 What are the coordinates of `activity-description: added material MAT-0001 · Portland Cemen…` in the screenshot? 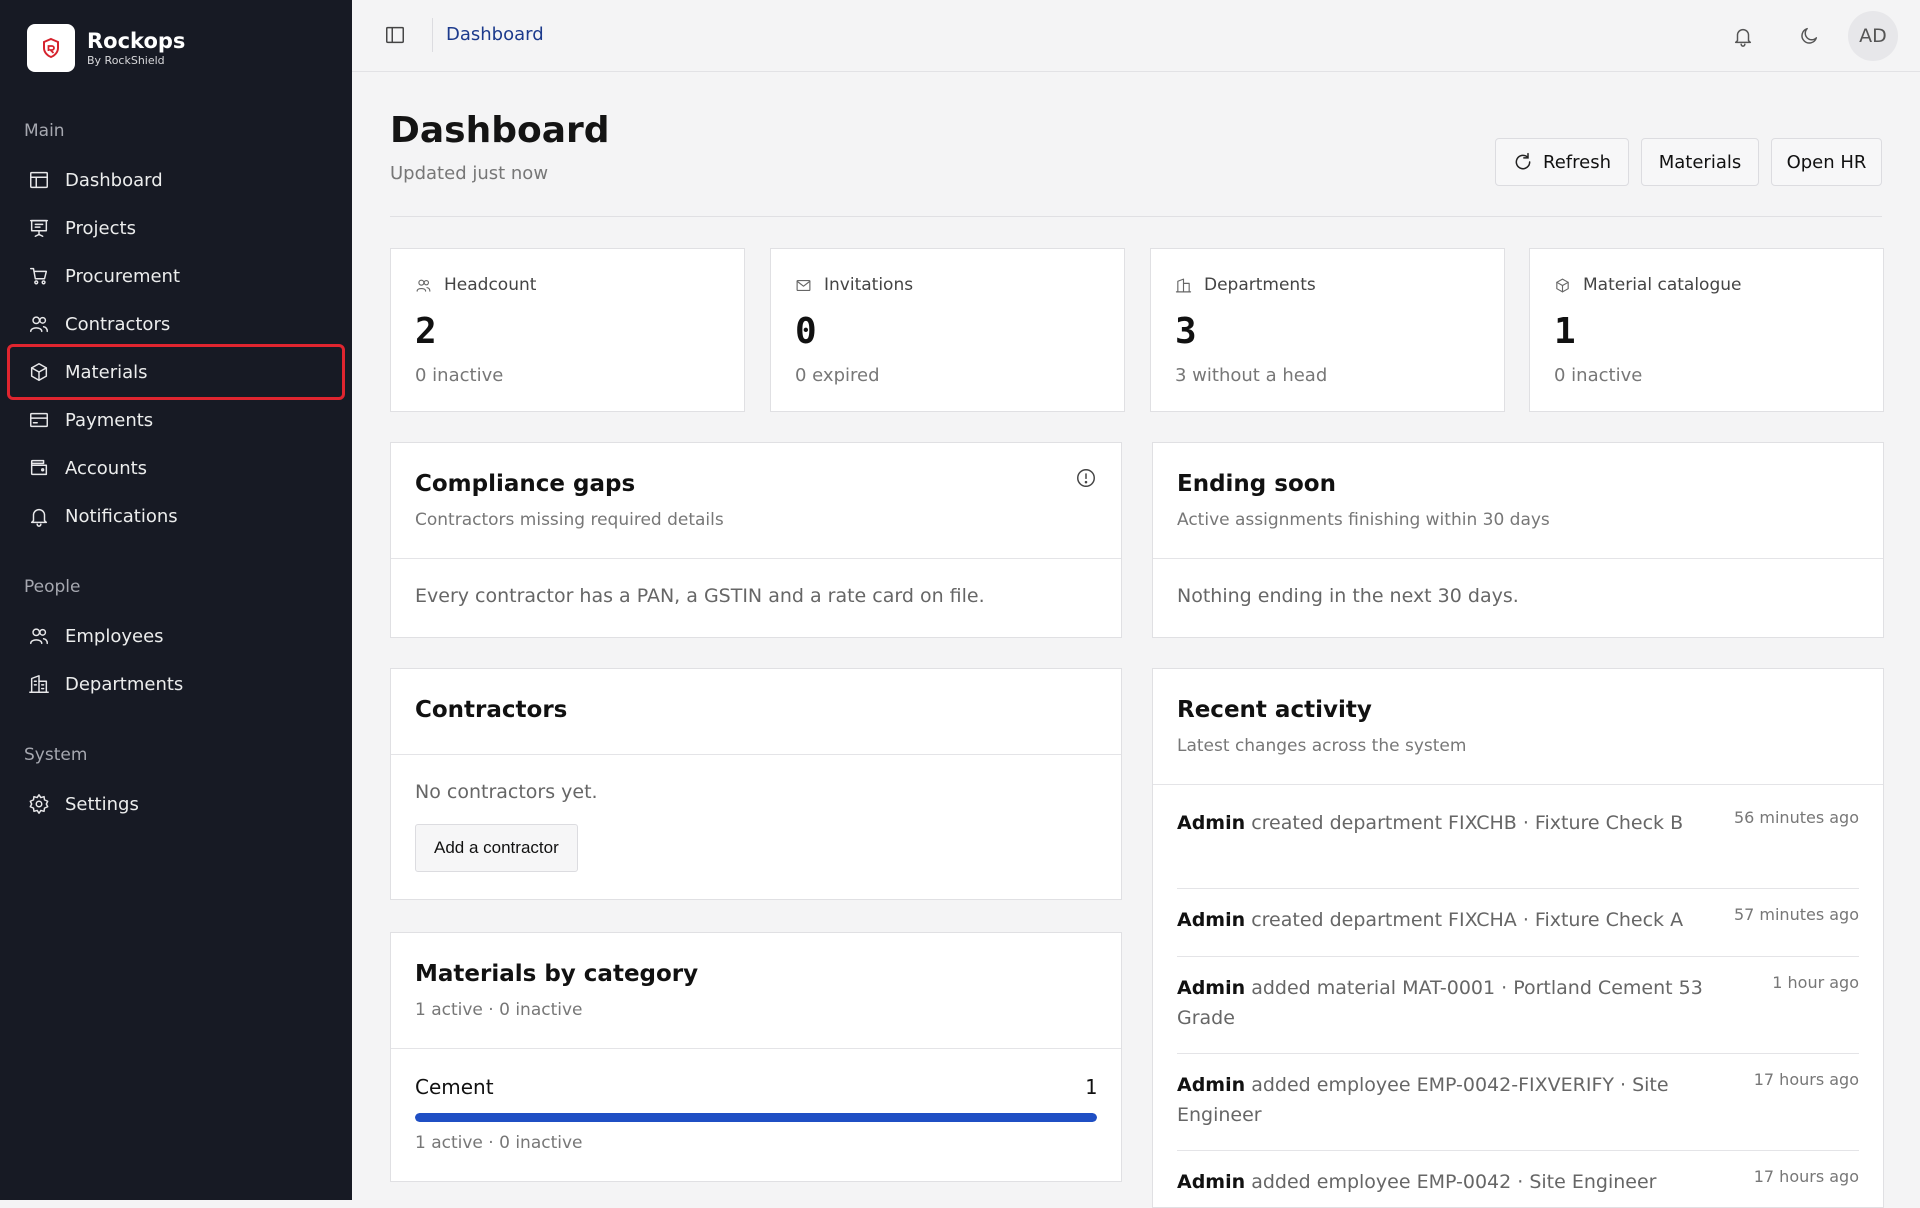 It's located at (1440, 1003).